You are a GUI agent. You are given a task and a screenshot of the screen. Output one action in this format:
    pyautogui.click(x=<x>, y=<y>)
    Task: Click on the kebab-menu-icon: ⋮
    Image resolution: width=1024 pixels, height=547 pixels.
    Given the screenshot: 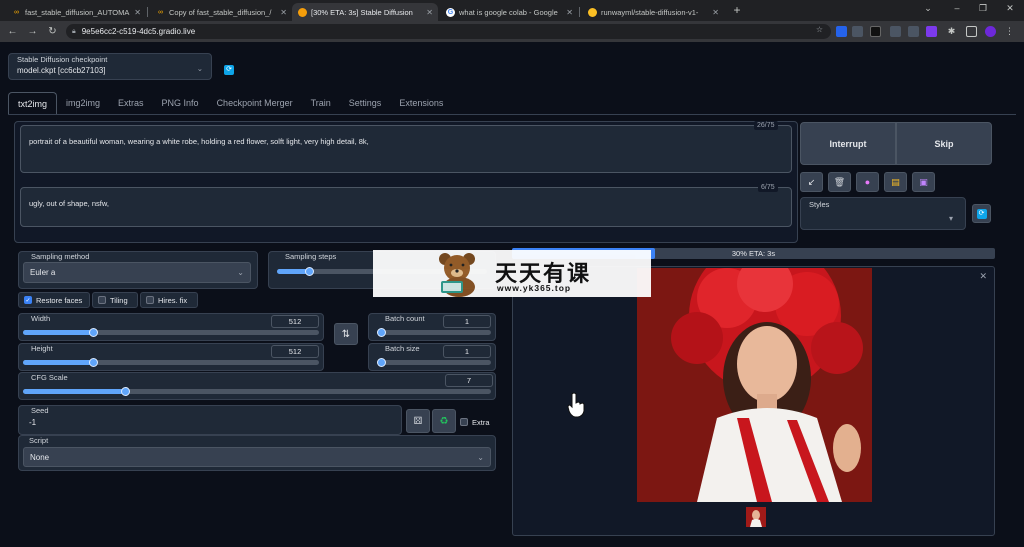 What is the action you would take?
    pyautogui.click(x=1009, y=31)
    